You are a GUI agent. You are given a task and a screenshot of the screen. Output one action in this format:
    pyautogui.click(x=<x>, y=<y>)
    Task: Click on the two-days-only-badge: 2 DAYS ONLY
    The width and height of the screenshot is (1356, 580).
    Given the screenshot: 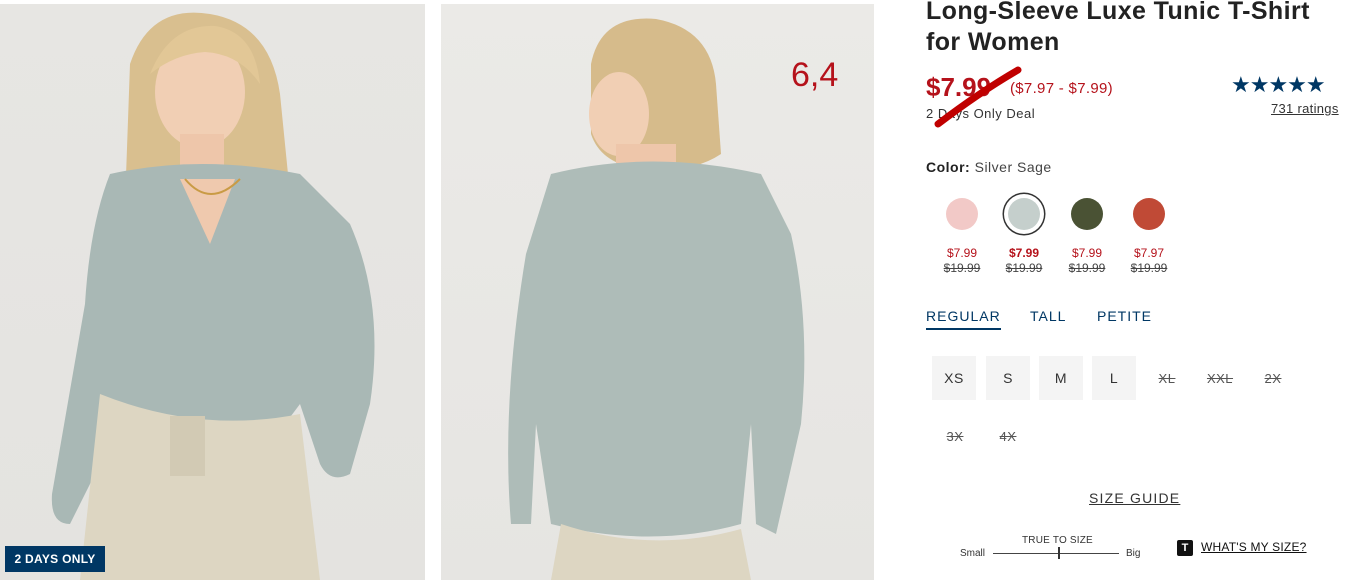 What is the action you would take?
    pyautogui.click(x=55, y=559)
    